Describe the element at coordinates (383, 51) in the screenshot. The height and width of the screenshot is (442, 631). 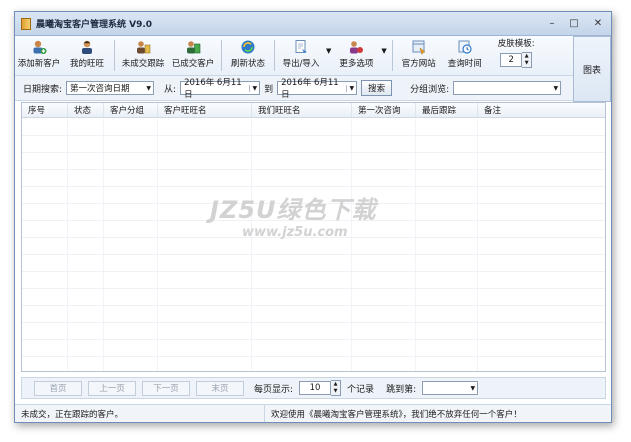
I see `more-dropdown-arrow: ▼` at that location.